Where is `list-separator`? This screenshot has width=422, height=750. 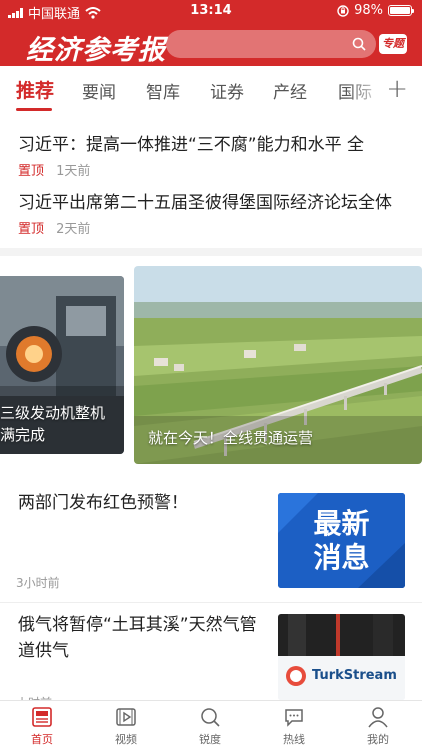 list-separator is located at coordinates (211, 602).